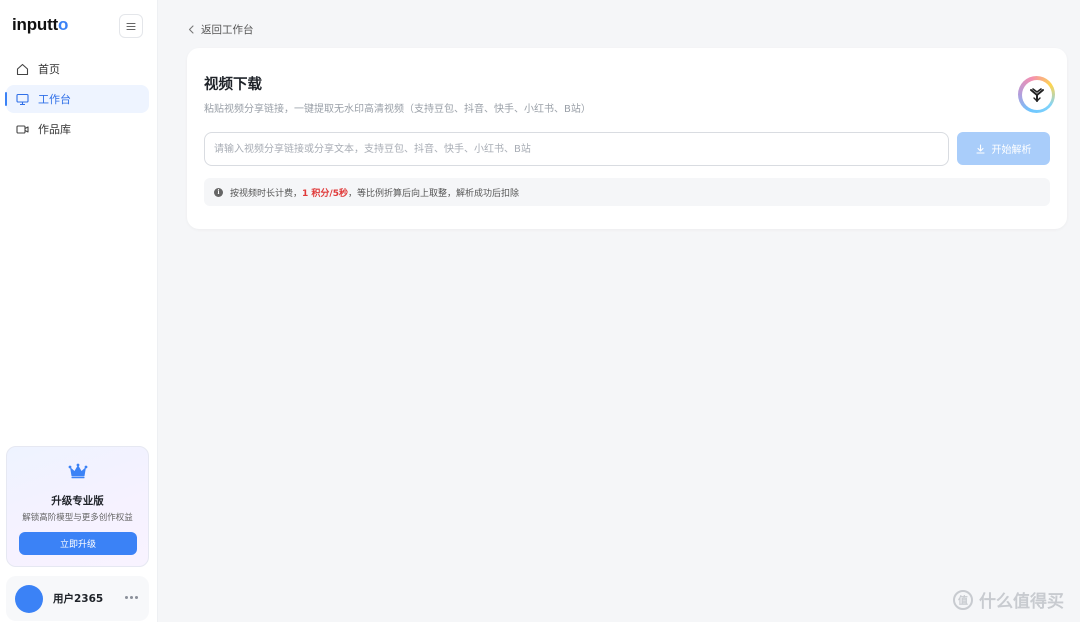 Image resolution: width=1080 pixels, height=622 pixels. What do you see at coordinates (325, 193) in the screenshot?
I see `notice-highlight: 1 积分/5秒` at bounding box center [325, 193].